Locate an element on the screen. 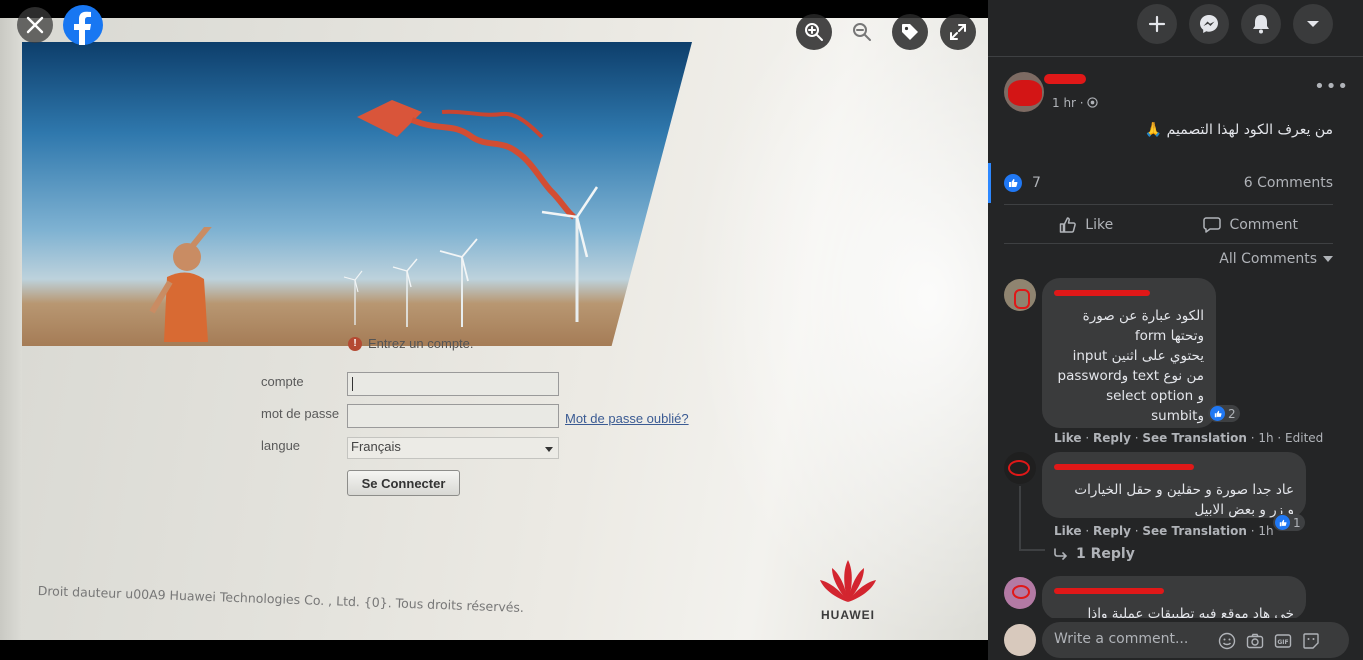 Image resolution: width=1363 pixels, height=660 pixels. thread-connector is located at coordinates (1032, 550).